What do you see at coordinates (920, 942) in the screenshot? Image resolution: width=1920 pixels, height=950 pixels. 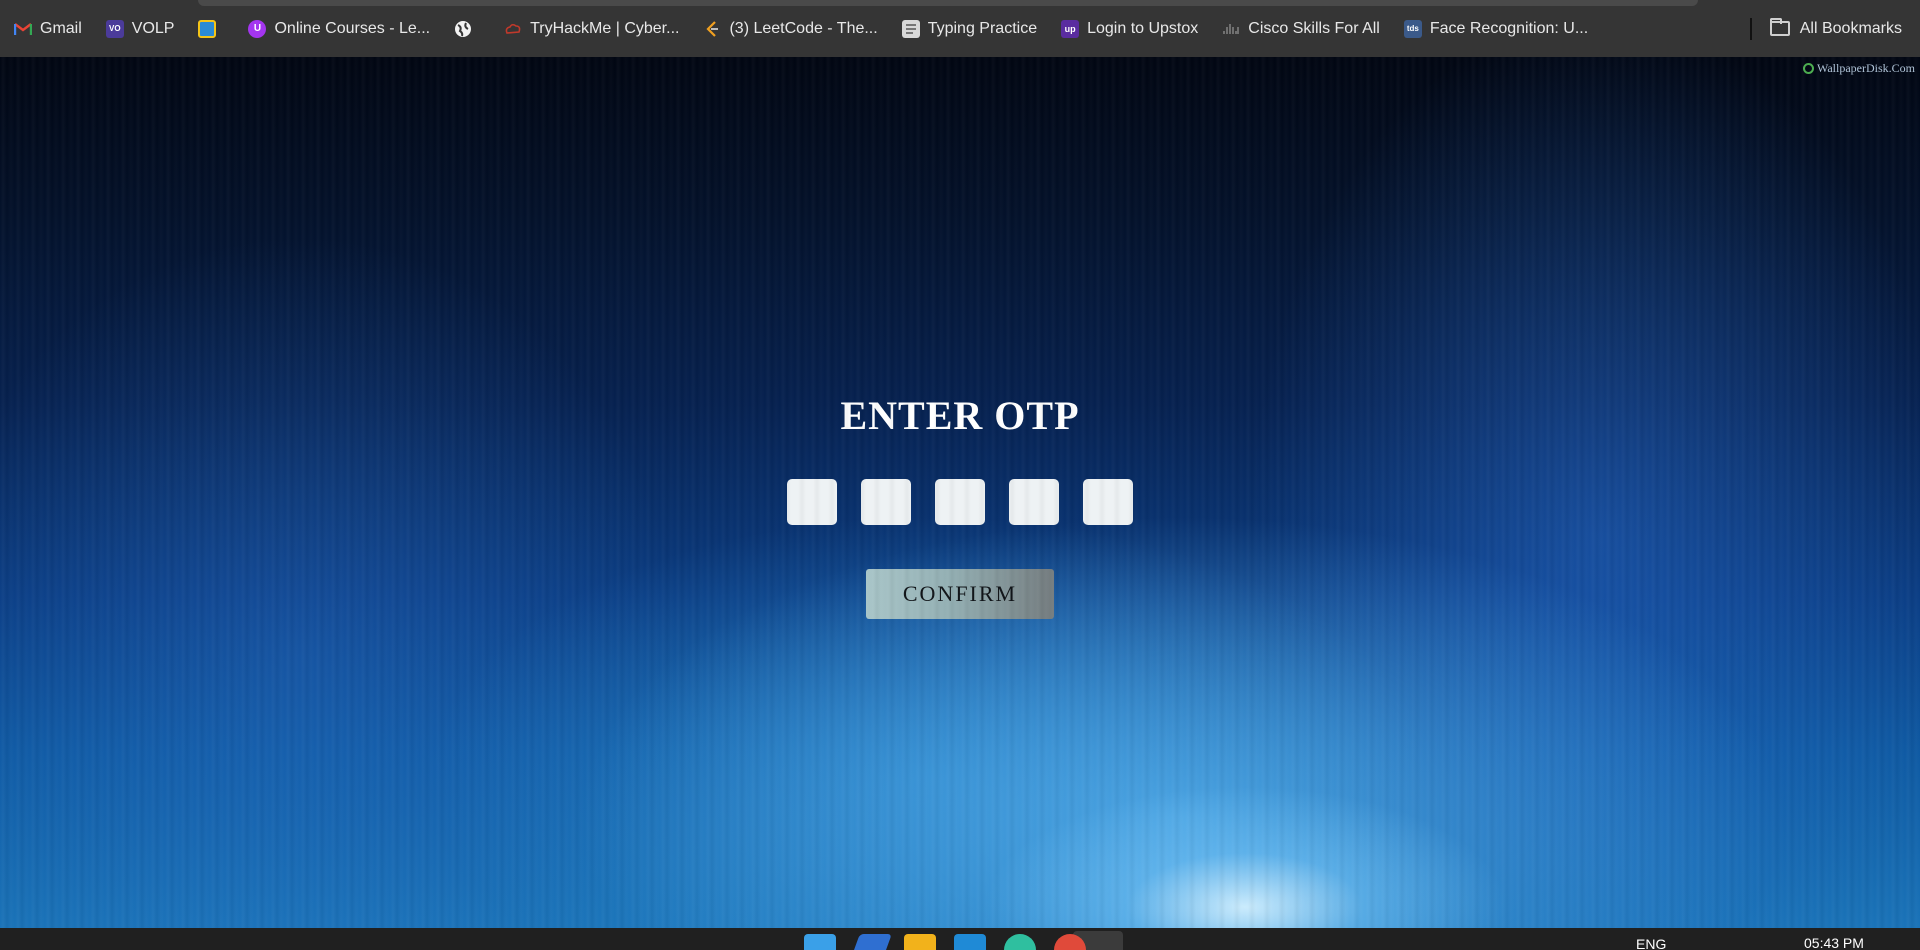 I see `file-explorer-icon` at bounding box center [920, 942].